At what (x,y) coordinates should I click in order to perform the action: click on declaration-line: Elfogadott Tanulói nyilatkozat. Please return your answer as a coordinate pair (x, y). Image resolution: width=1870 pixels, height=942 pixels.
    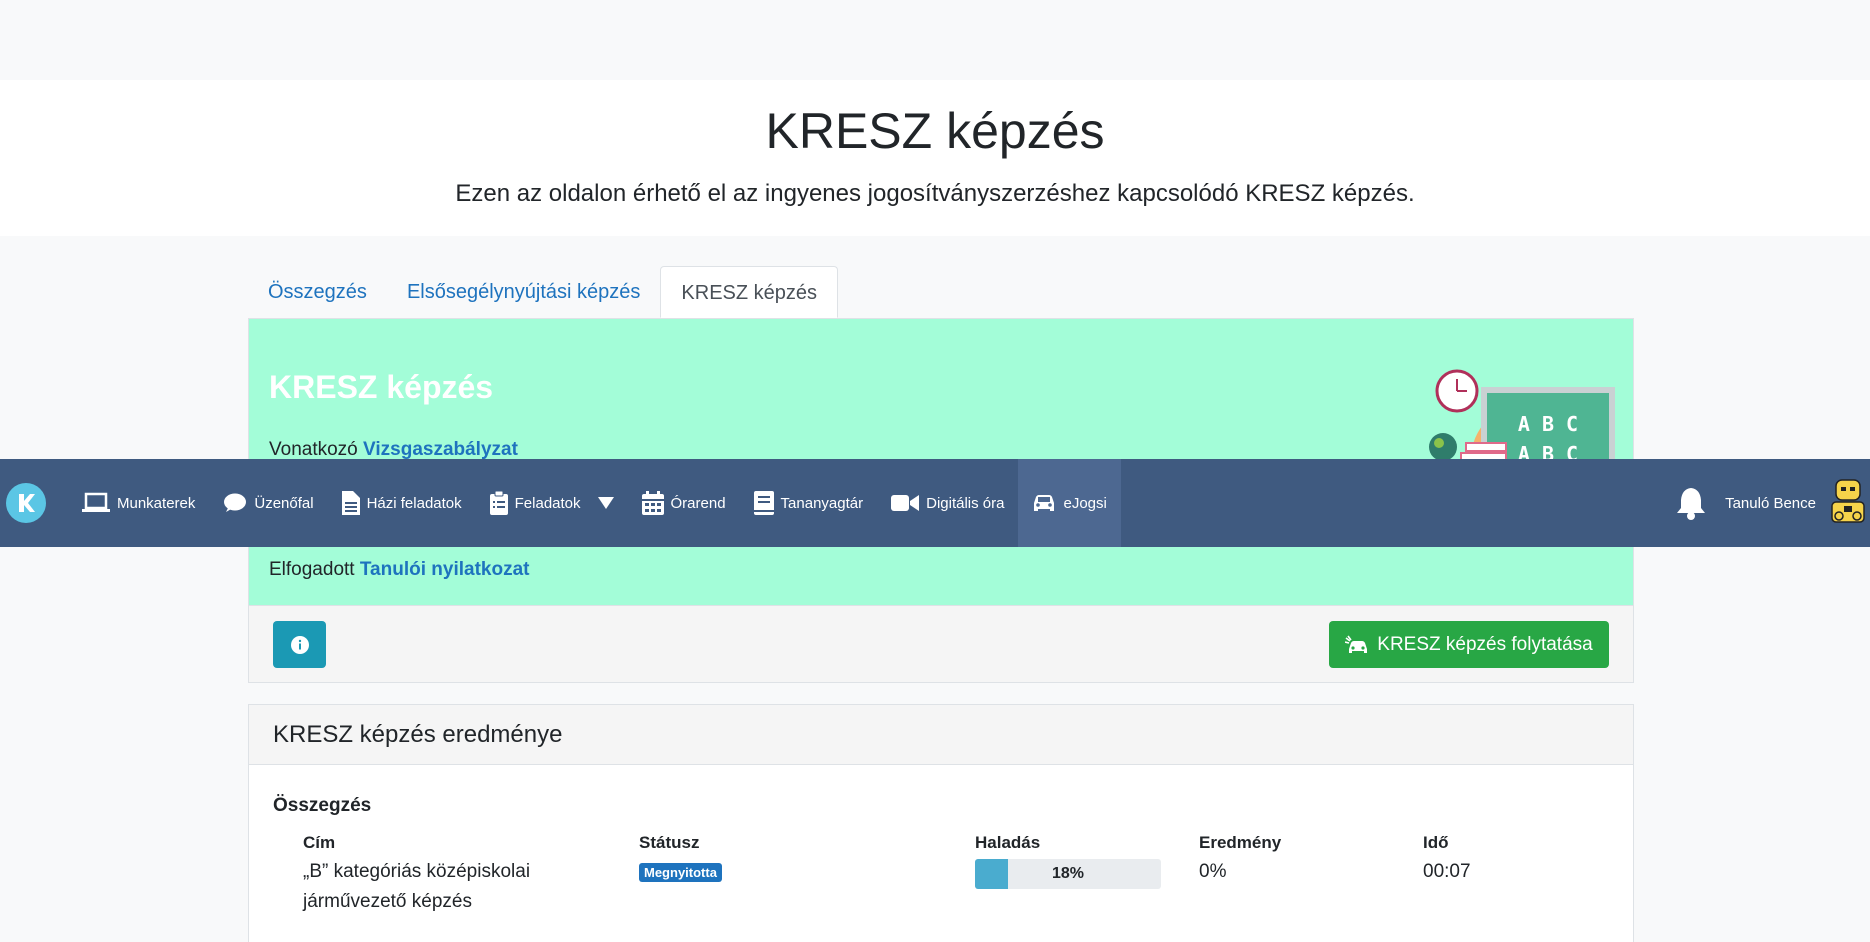
    Looking at the image, I should click on (399, 570).